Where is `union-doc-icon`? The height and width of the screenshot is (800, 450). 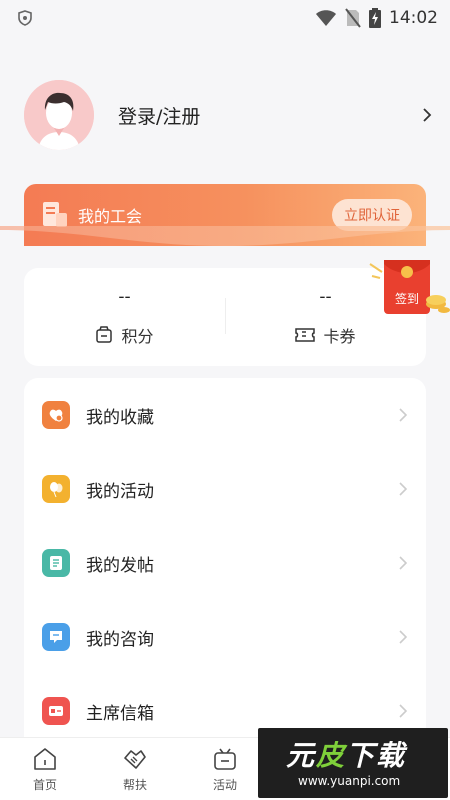
union-doc-icon is located at coordinates (55, 214).